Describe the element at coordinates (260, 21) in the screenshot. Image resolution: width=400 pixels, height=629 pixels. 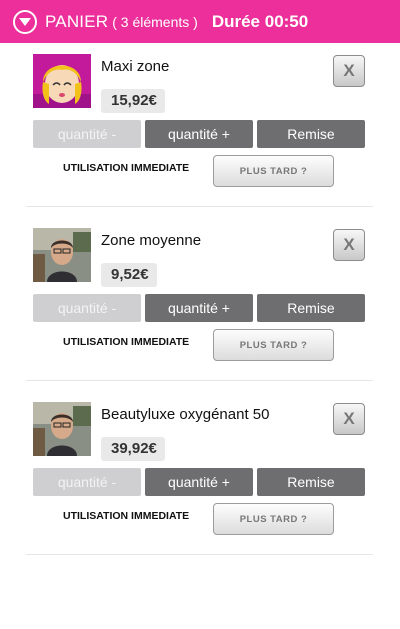
I see `cart-timer: Durée 00:50` at that location.